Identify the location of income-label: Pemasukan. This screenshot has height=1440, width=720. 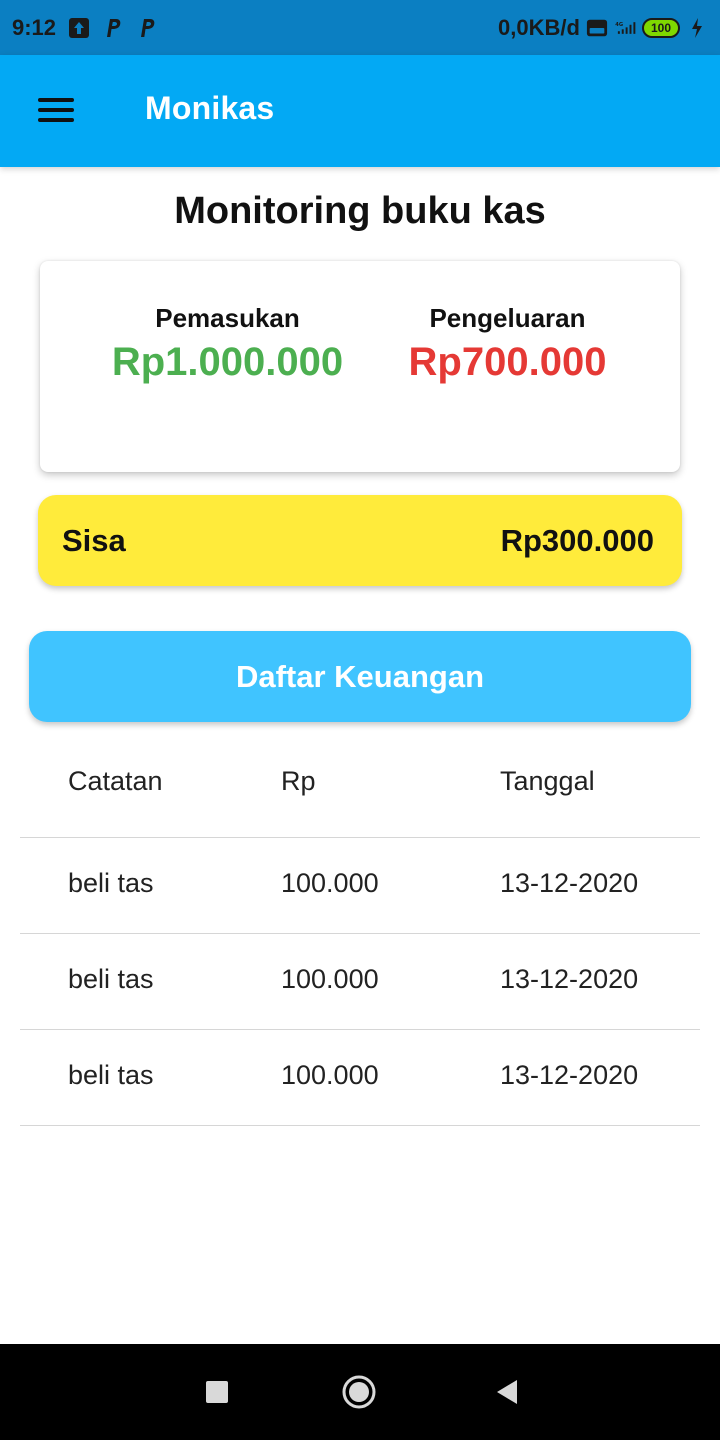
(227, 318).